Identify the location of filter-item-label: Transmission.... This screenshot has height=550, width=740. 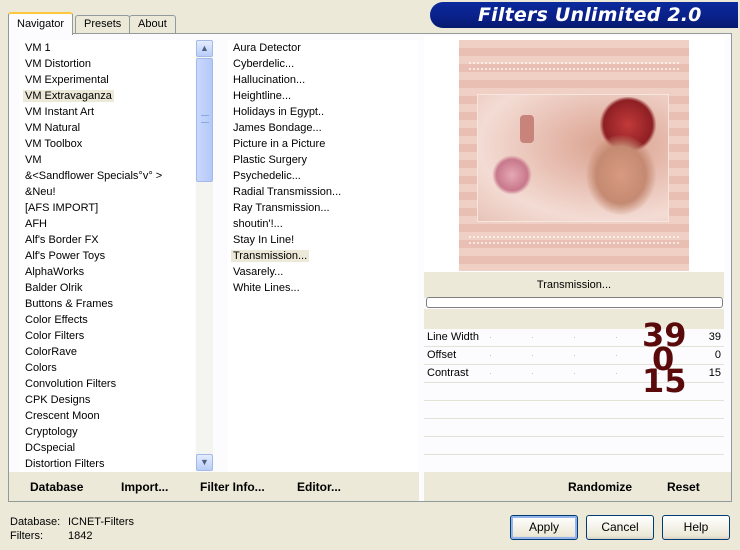
(270, 256).